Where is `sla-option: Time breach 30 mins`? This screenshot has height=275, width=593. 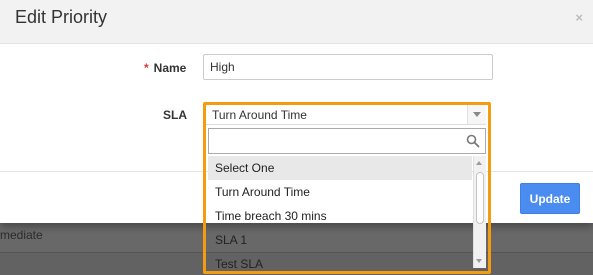
sla-option: Time breach 30 mins is located at coordinates (340, 216).